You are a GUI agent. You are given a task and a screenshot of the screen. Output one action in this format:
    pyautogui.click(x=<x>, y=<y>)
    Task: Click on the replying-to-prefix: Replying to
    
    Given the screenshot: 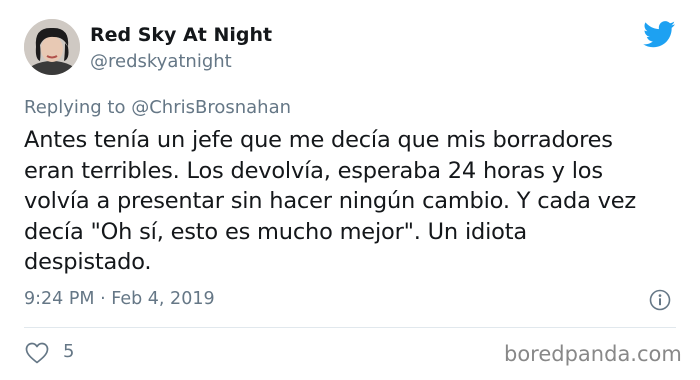 What is the action you would take?
    pyautogui.click(x=75, y=107)
    